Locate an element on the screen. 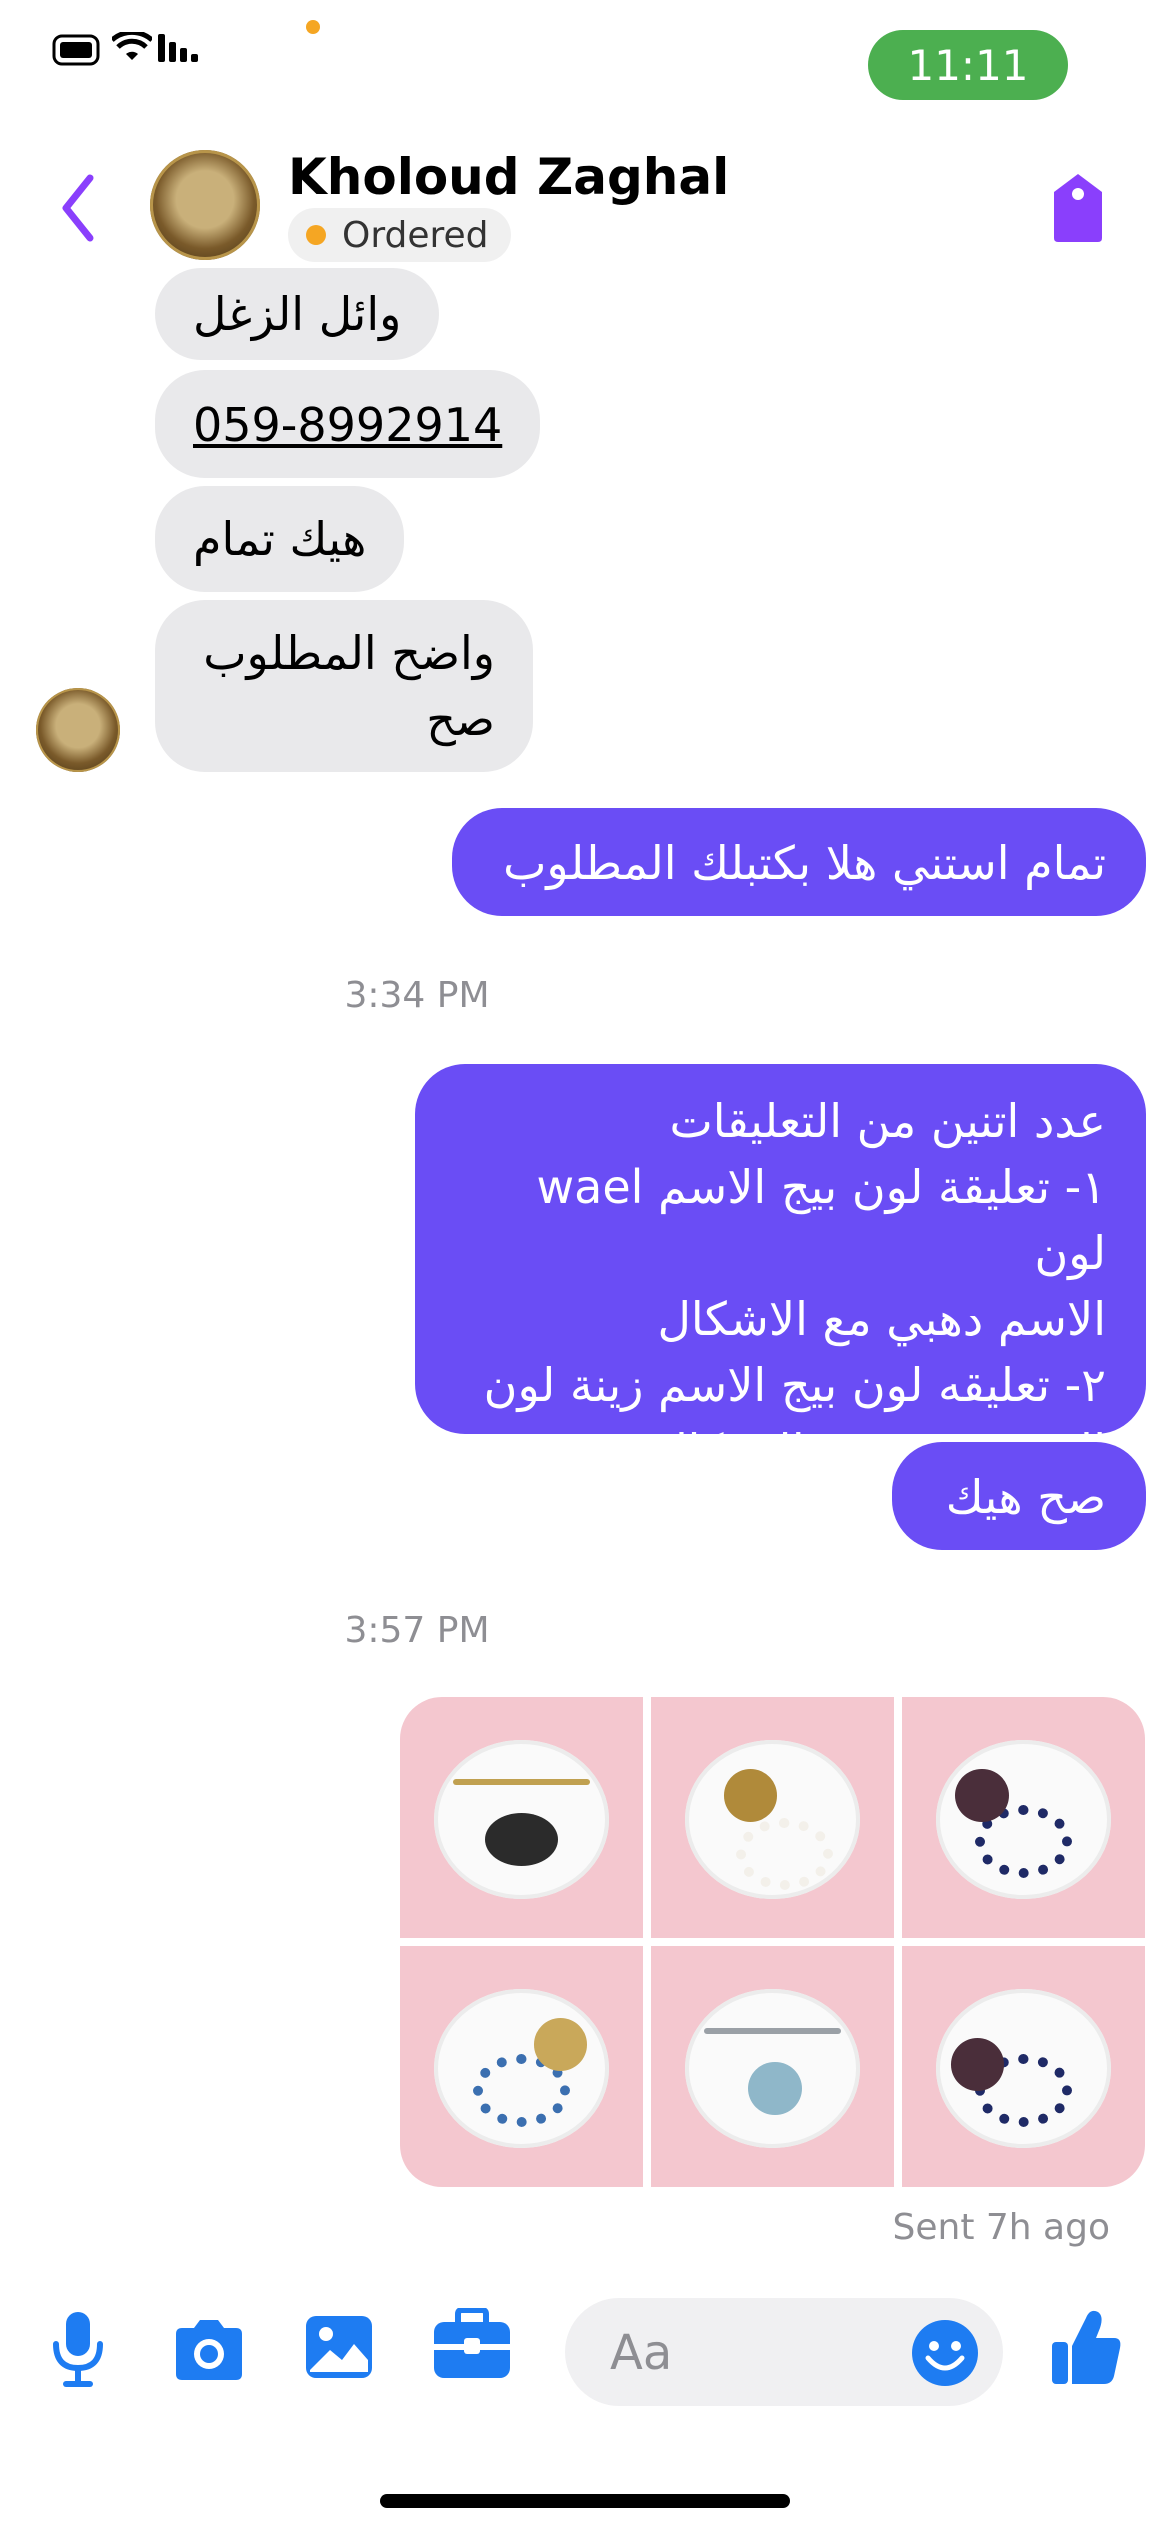  briefcase-icon is located at coordinates (472, 2345).